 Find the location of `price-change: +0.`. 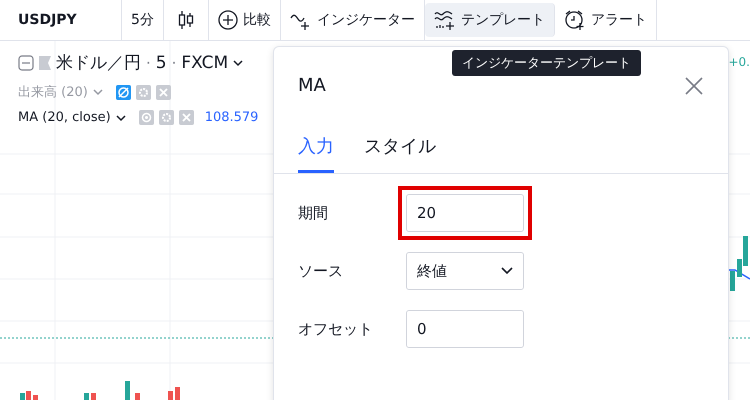

price-change: +0. is located at coordinates (739, 62).